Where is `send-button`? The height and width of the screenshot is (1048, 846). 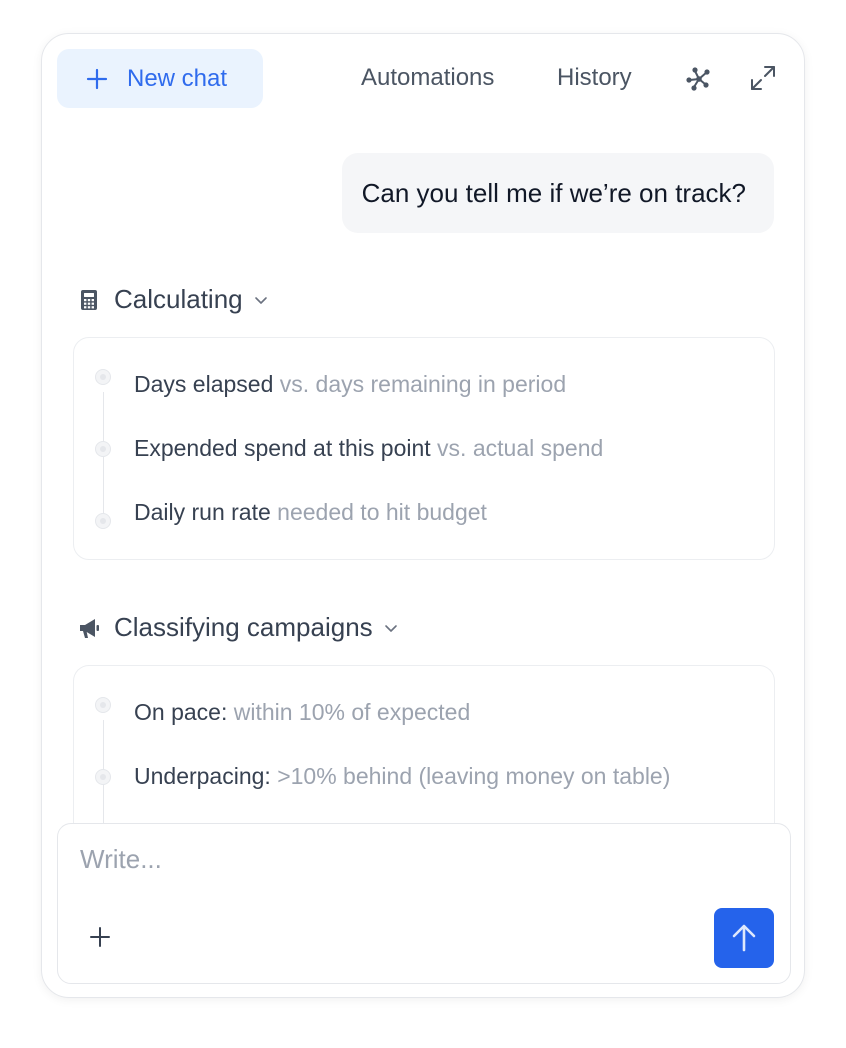
send-button is located at coordinates (744, 938).